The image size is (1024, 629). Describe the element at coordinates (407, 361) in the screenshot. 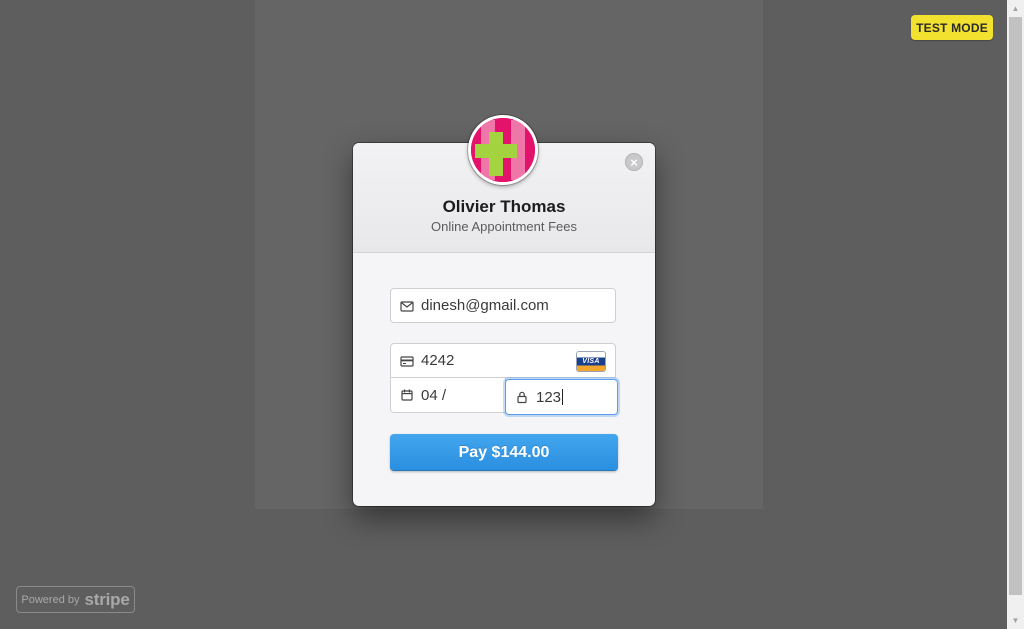

I see `credit-card-icon` at that location.